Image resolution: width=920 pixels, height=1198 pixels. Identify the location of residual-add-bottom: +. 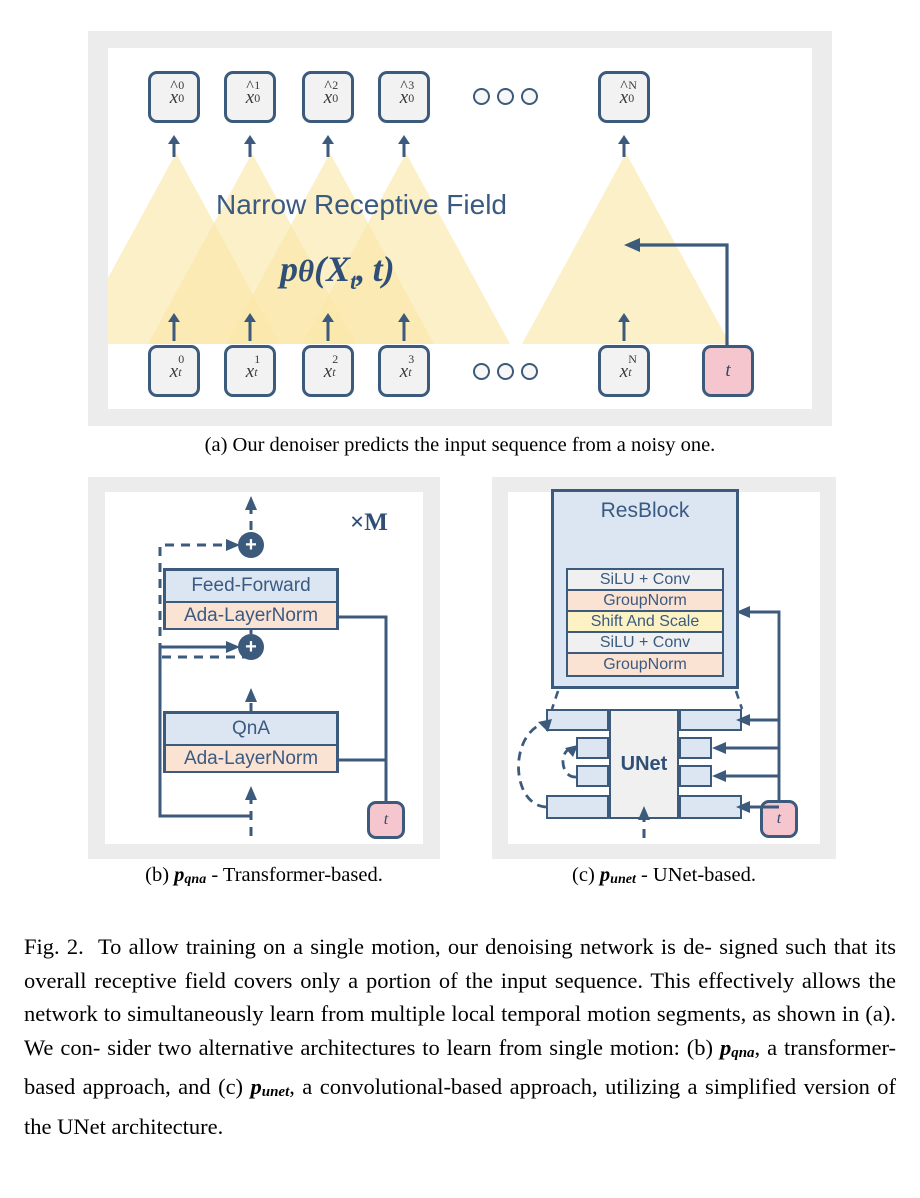
(251, 647).